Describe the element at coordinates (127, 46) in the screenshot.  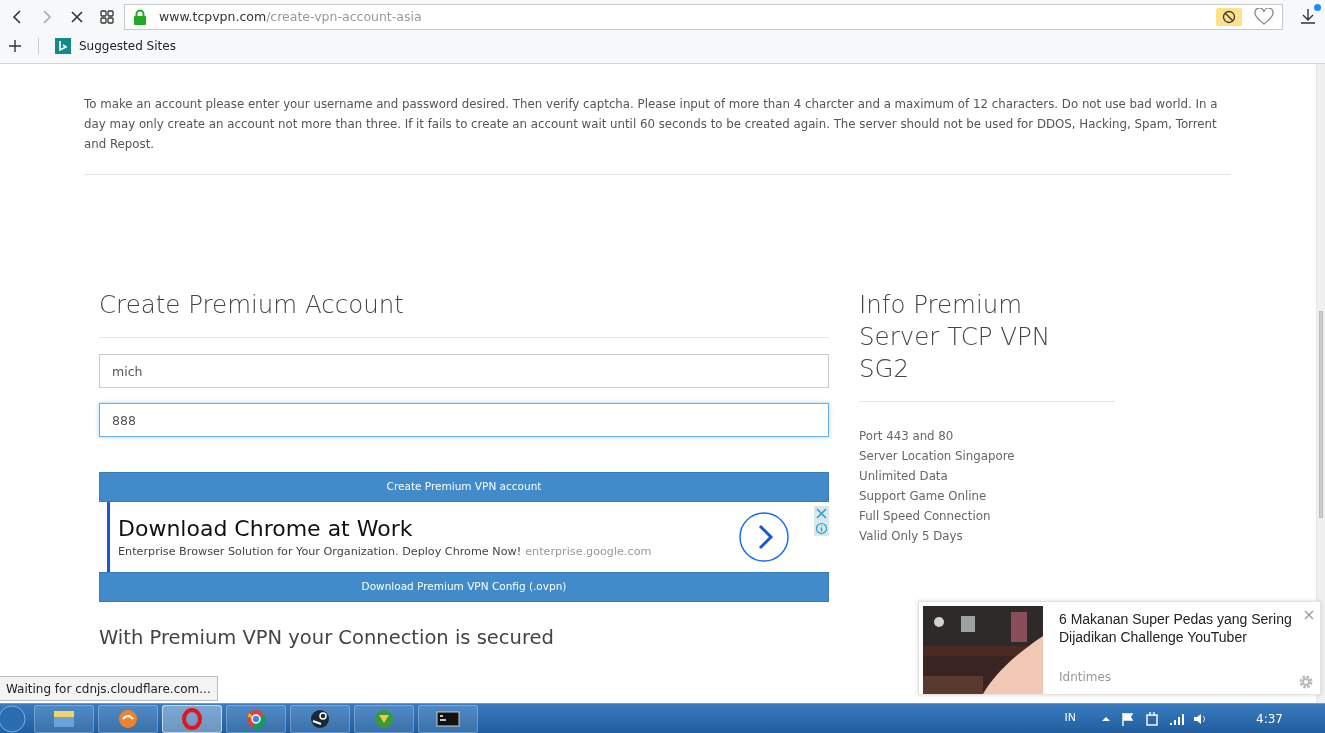
I see `bookmark-link: Suggested Sites` at that location.